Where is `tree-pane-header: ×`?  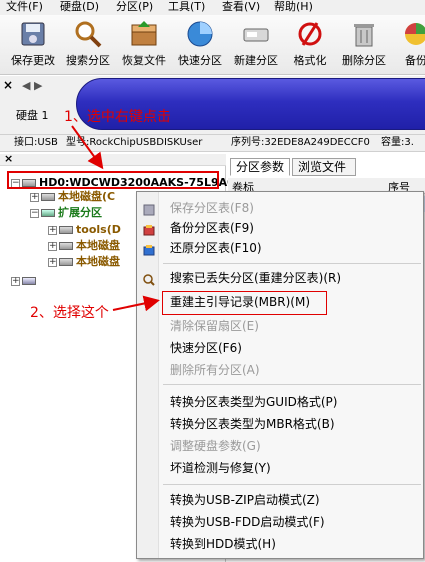 tree-pane-header: × is located at coordinates (113, 159).